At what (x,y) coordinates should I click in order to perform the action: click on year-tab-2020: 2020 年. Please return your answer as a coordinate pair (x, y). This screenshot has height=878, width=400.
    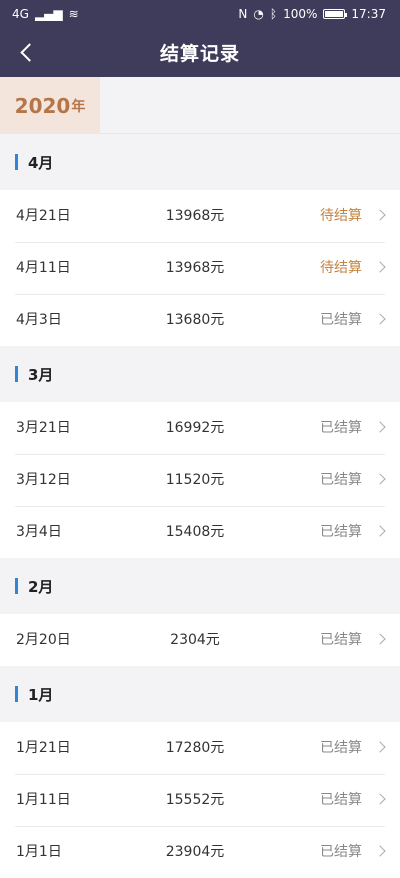
    Looking at the image, I should click on (50, 105).